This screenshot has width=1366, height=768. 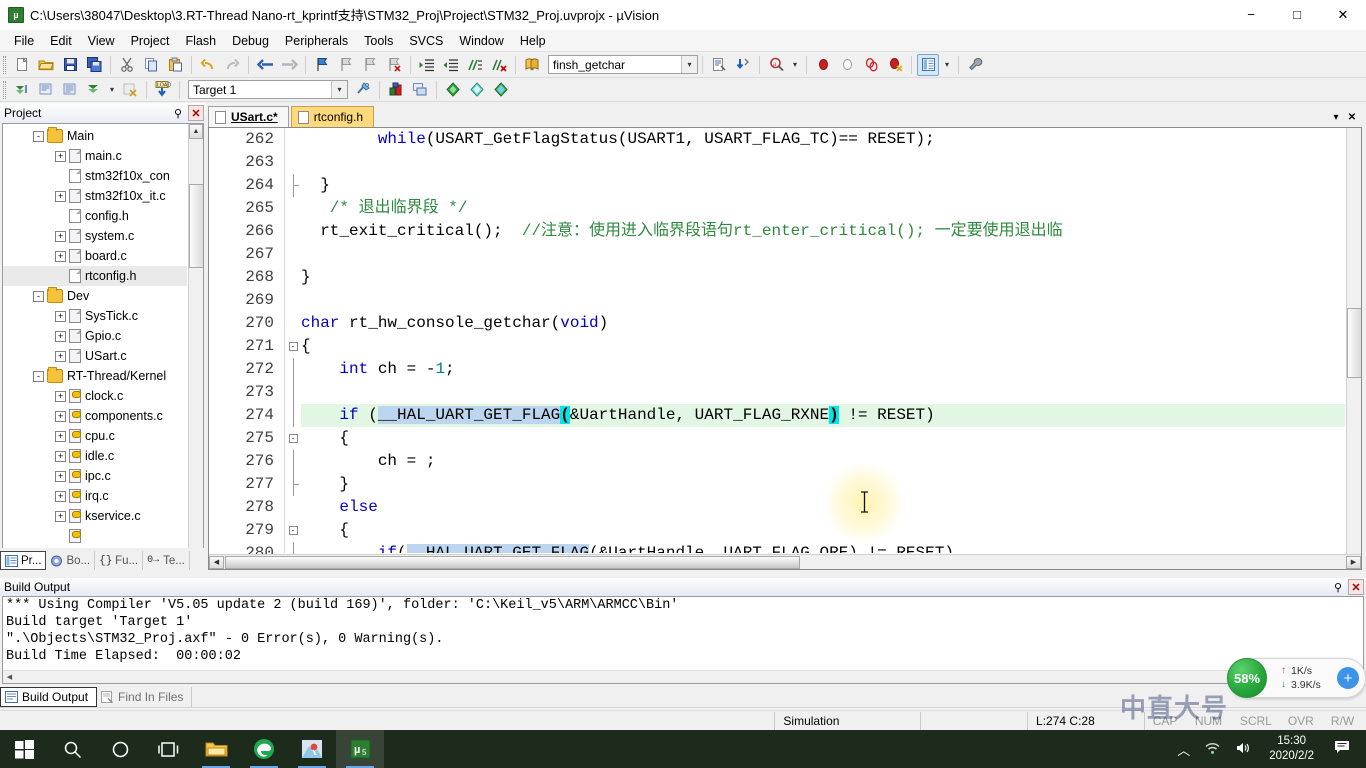 I want to click on target-options-icon, so click(x=363, y=90).